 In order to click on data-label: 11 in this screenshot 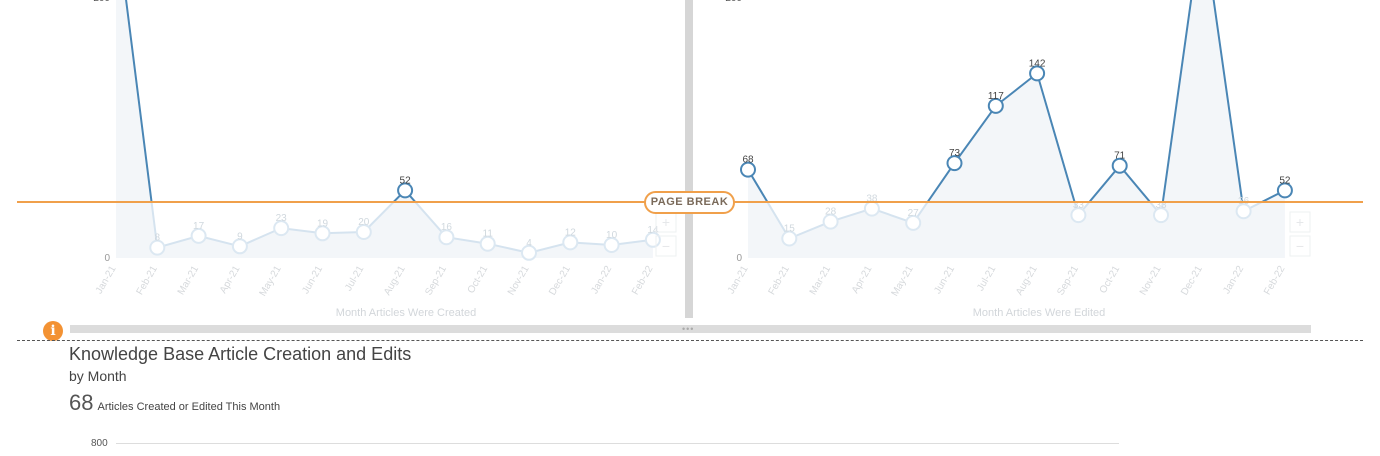, I will do `click(488, 234)`.